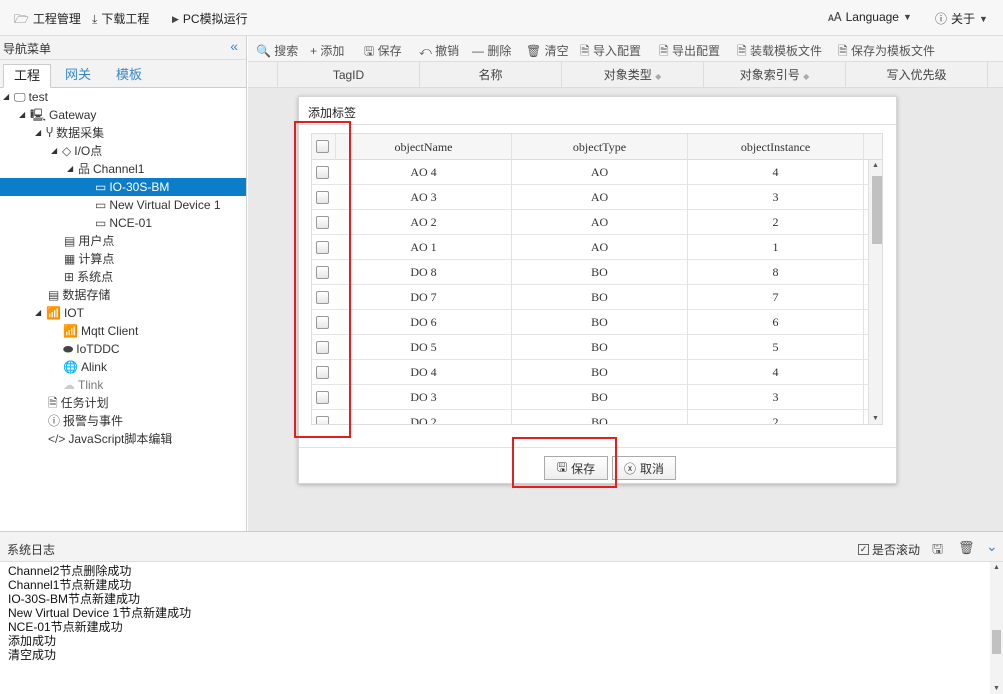  I want to click on header-object-type: 对象类型 ◆, so click(633, 75).